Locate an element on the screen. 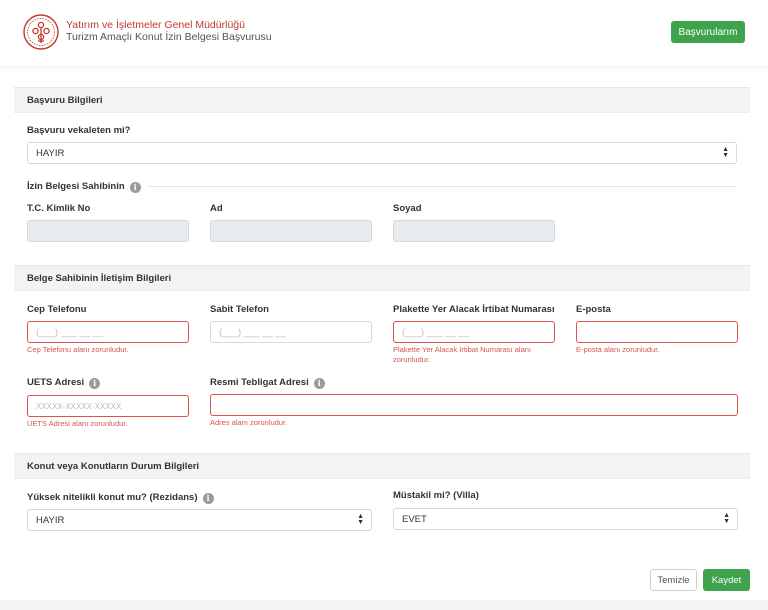 The image size is (768, 610). notice-address-label-row: Resmi Tebligat Adresi i is located at coordinates (267, 383).